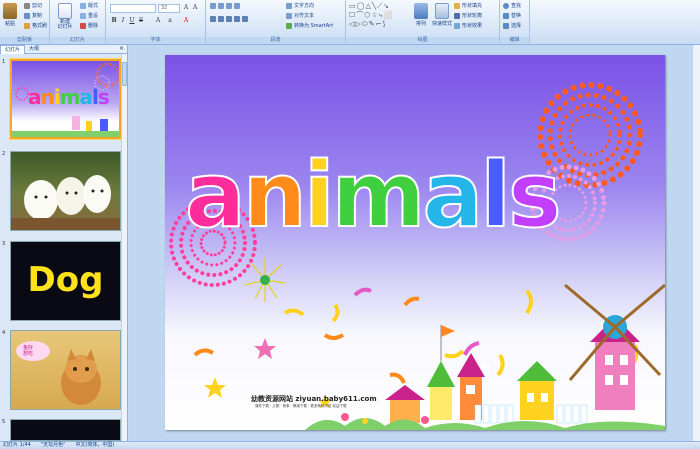  I want to click on change-case-button: a, so click(170, 21).